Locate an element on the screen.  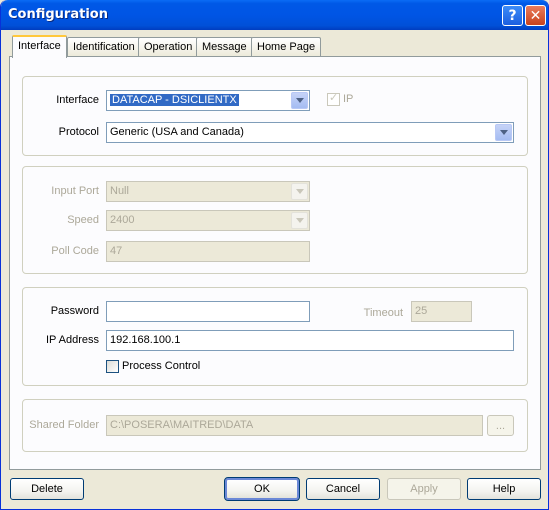
interface-select: DATACAP - DSICLIENTX is located at coordinates (208, 100).